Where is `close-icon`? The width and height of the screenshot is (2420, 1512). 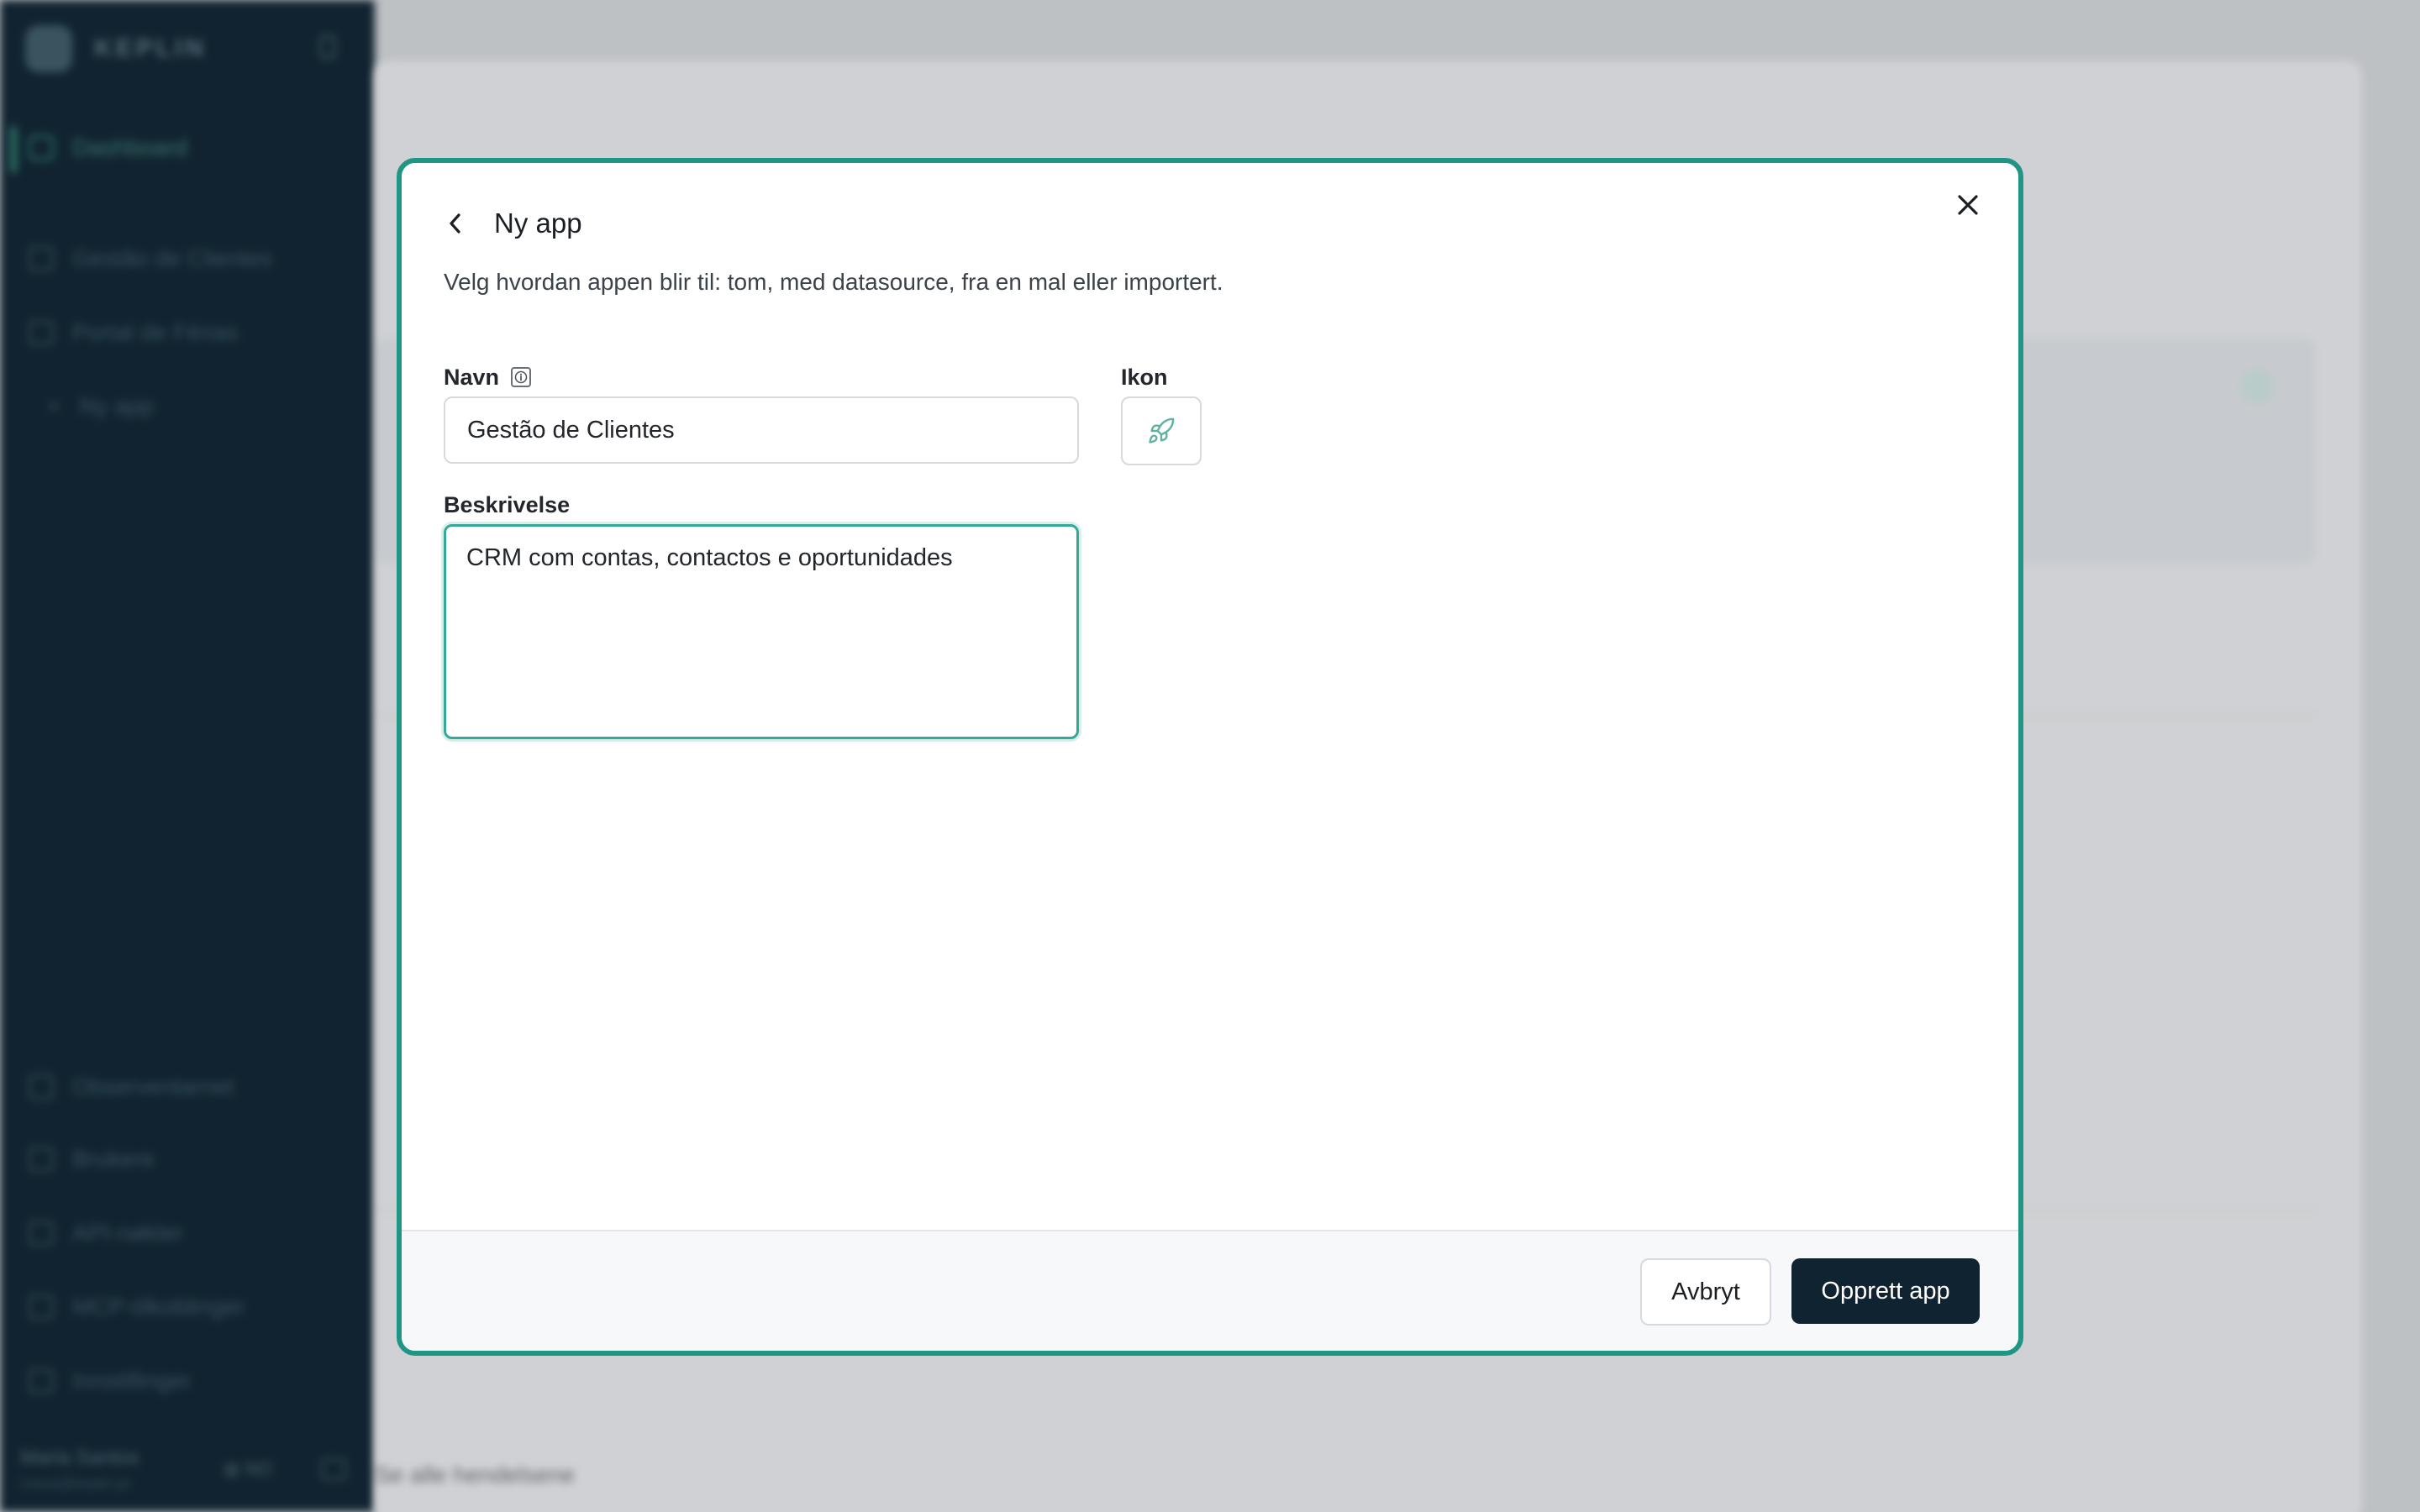
close-icon is located at coordinates (1968, 205).